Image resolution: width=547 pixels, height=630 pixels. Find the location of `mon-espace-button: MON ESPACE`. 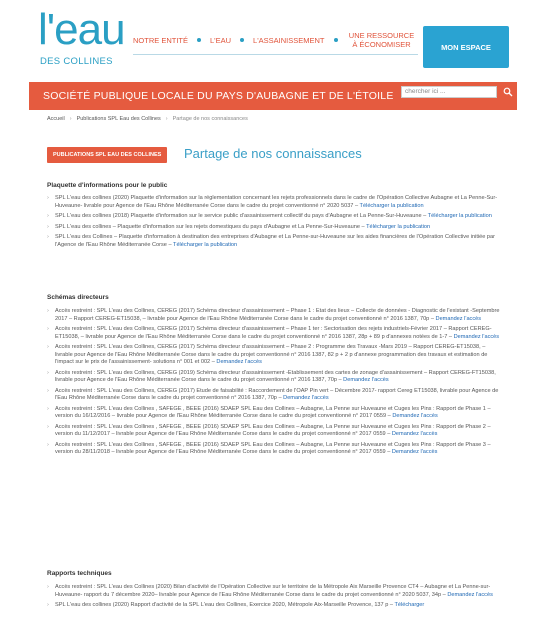

mon-espace-button: MON ESPACE is located at coordinates (466, 47).